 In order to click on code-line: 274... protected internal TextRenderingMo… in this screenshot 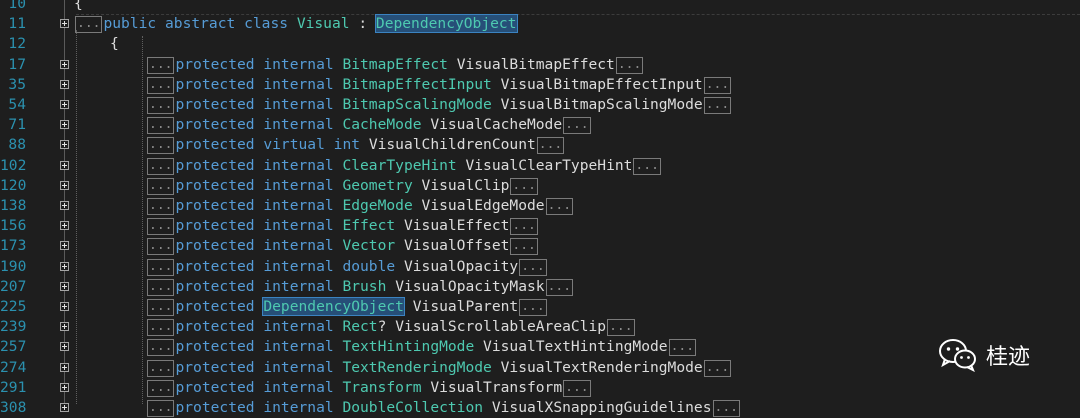, I will do `click(540, 368)`.